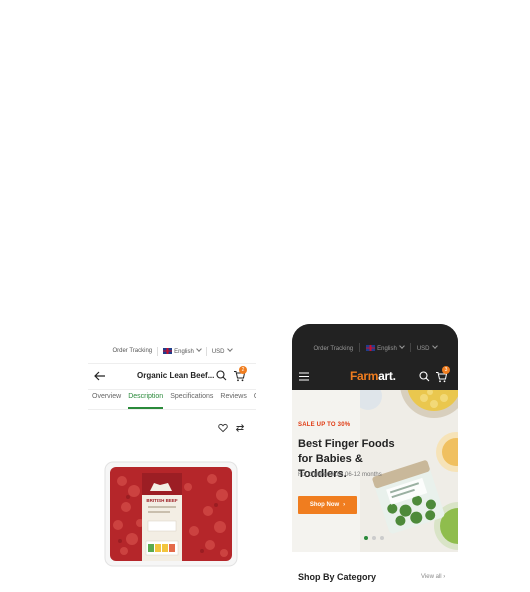  Describe the element at coordinates (223, 428) in the screenshot. I see `heart-icon` at that location.